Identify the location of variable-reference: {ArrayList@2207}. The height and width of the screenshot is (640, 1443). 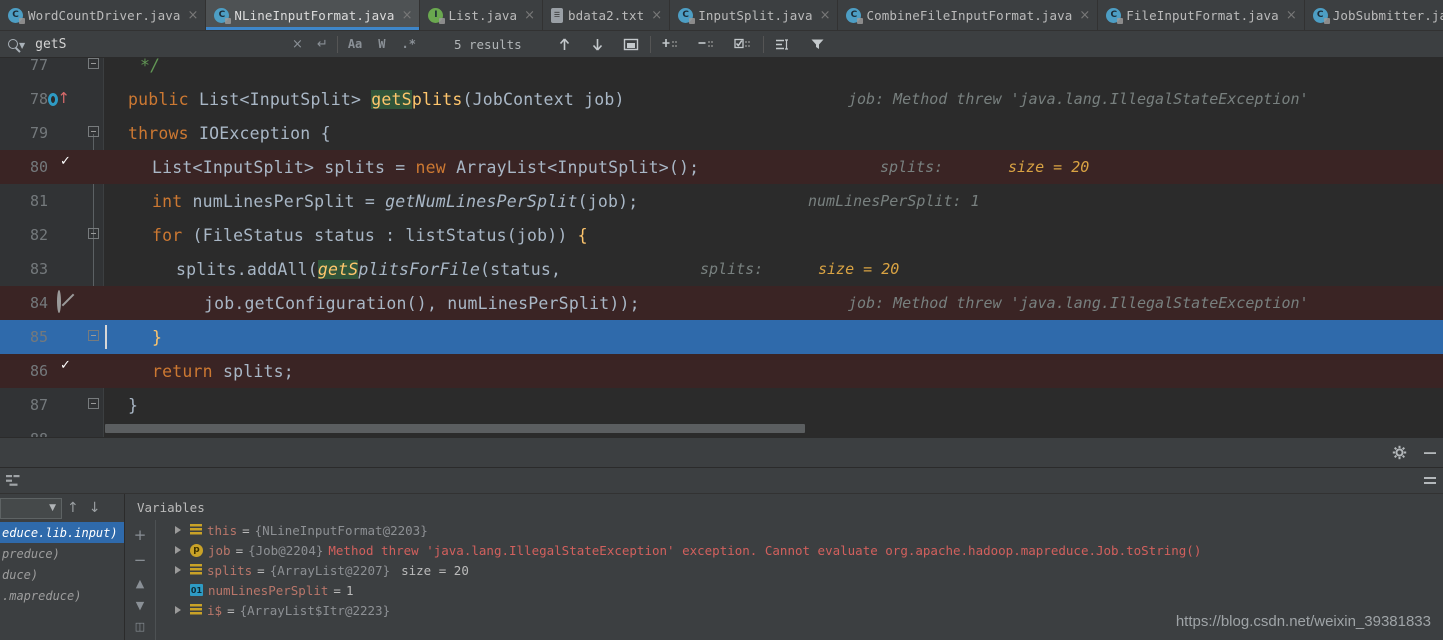
(330, 570).